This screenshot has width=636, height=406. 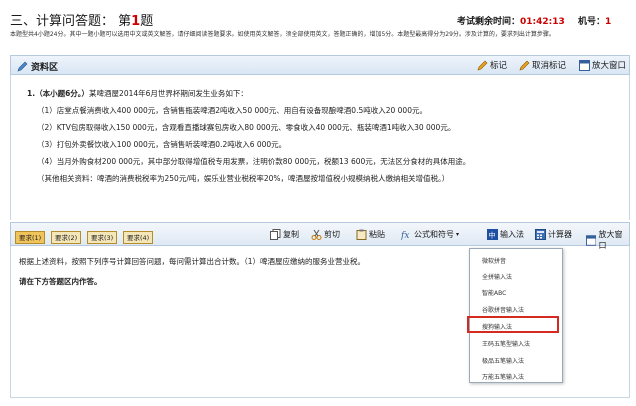 What do you see at coordinates (291, 234) in the screenshot?
I see `copy-label: 复制` at bounding box center [291, 234].